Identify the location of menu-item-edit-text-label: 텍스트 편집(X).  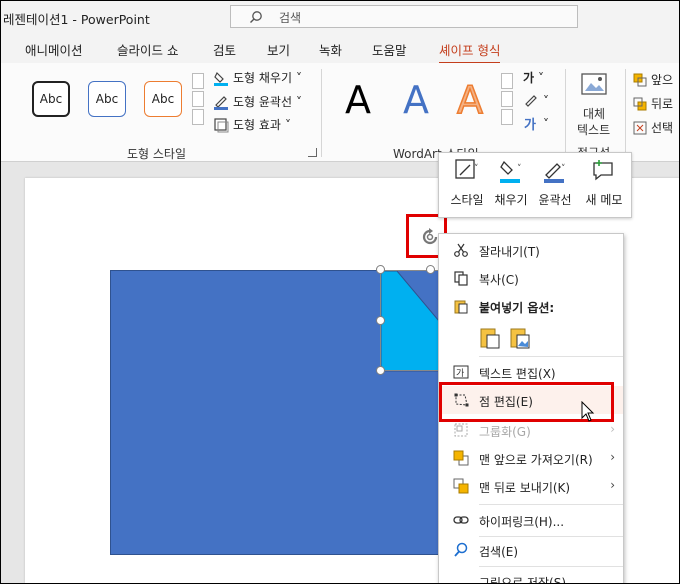
(517, 374).